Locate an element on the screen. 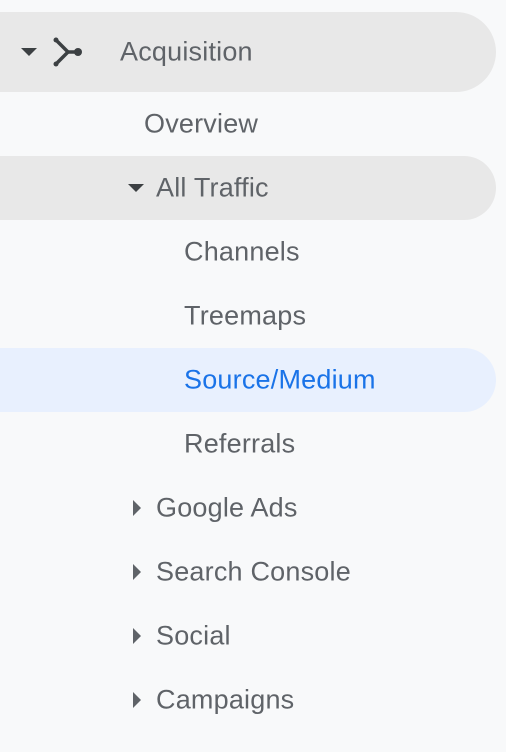 Image resolution: width=506 pixels, height=752 pixels. nav-group-label: Campaigns is located at coordinates (225, 699).